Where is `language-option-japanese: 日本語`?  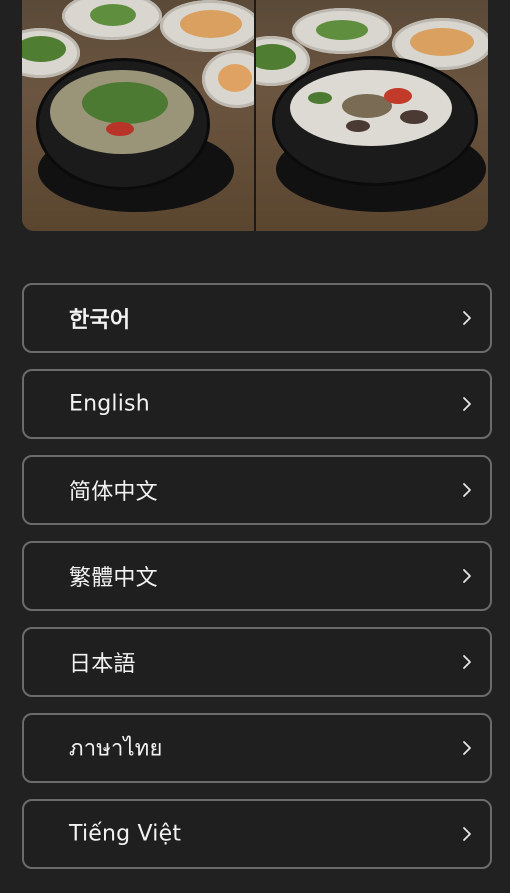
language-option-japanese: 日本語 is located at coordinates (257, 662).